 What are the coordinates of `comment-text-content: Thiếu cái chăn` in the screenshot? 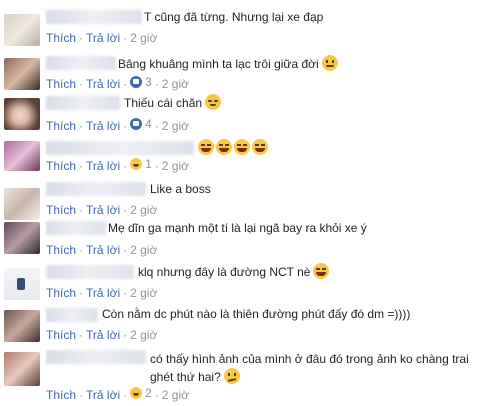 It's located at (163, 103).